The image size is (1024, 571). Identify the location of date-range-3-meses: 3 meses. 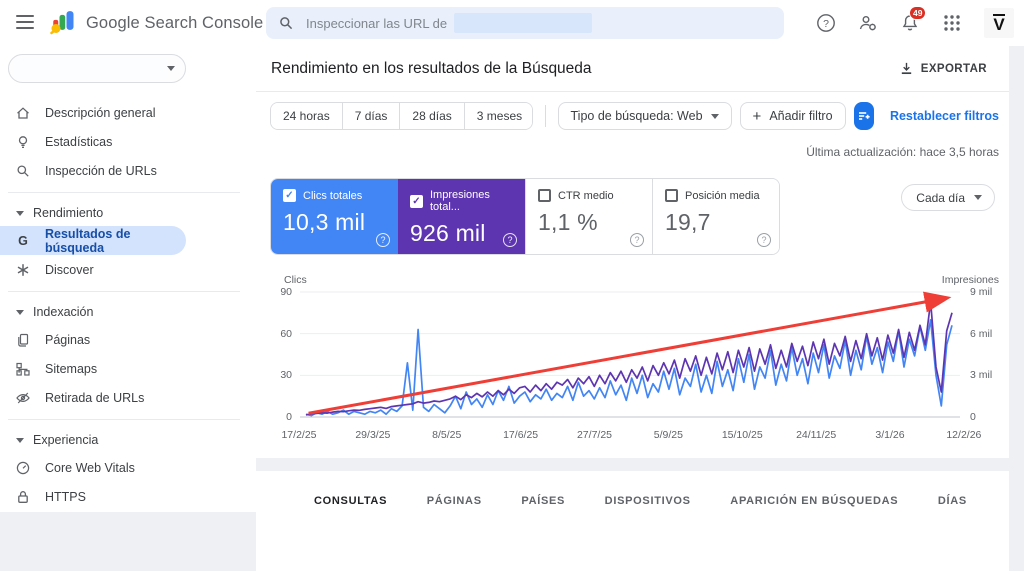
(499, 116).